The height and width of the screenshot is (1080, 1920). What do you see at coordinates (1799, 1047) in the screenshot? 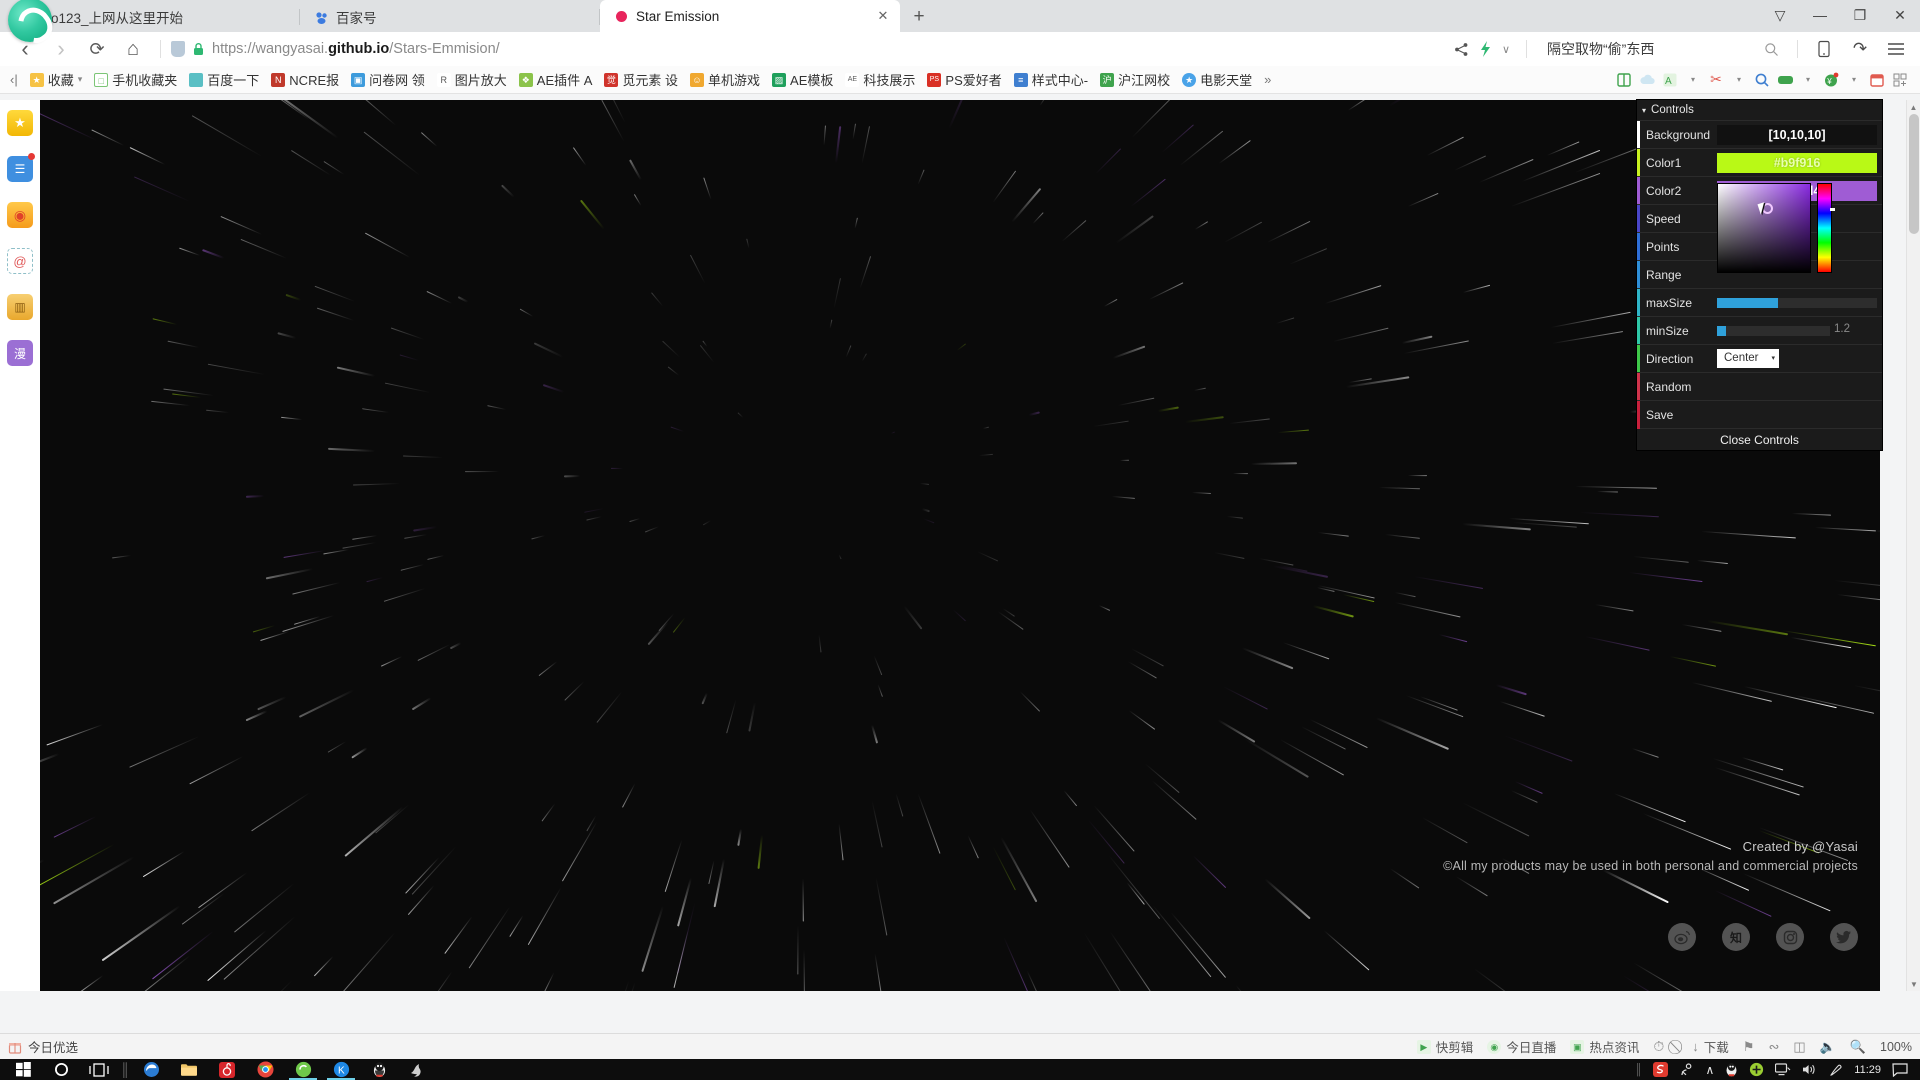
I see `split-screen-icon: ◫` at bounding box center [1799, 1047].